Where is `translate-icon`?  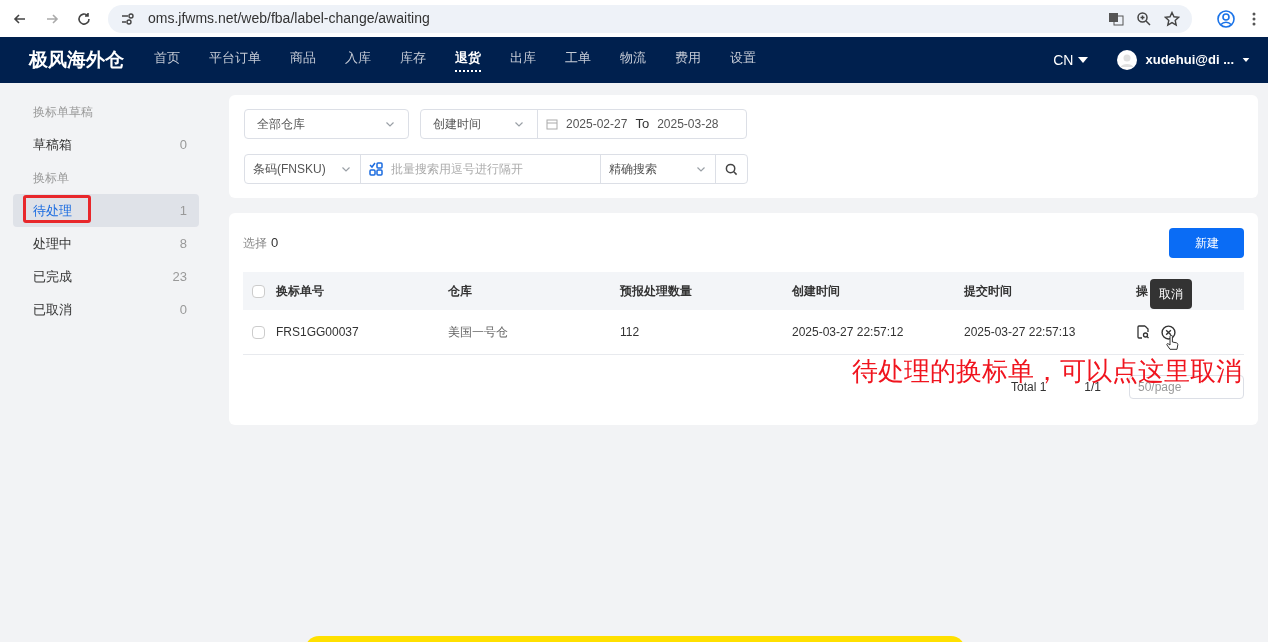 translate-icon is located at coordinates (1116, 18).